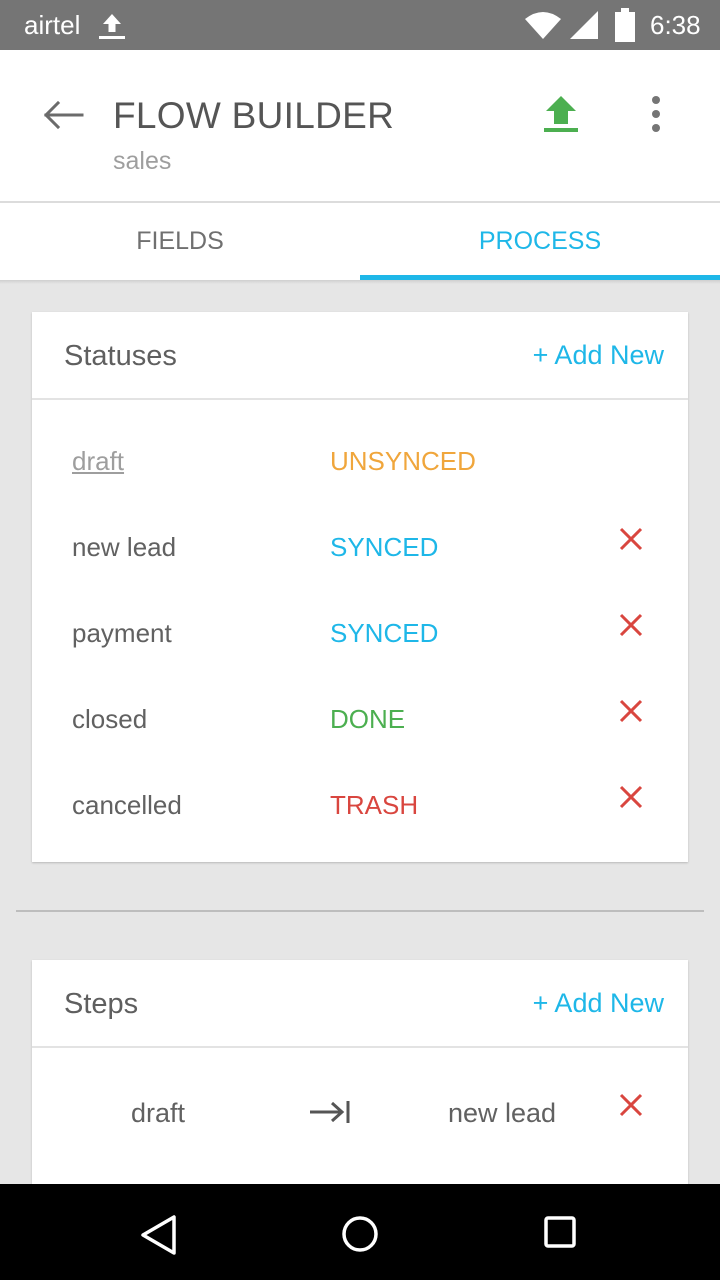  I want to click on status-row: new lead SYNCED, so click(360, 547).